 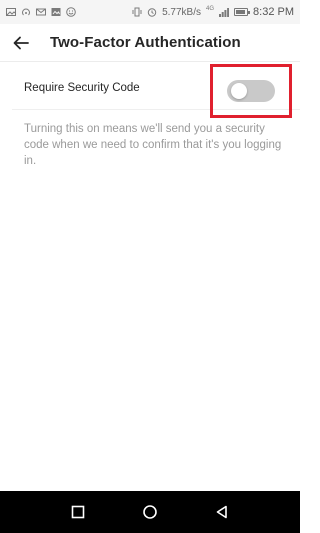 I want to click on back-button, so click(x=21, y=43).